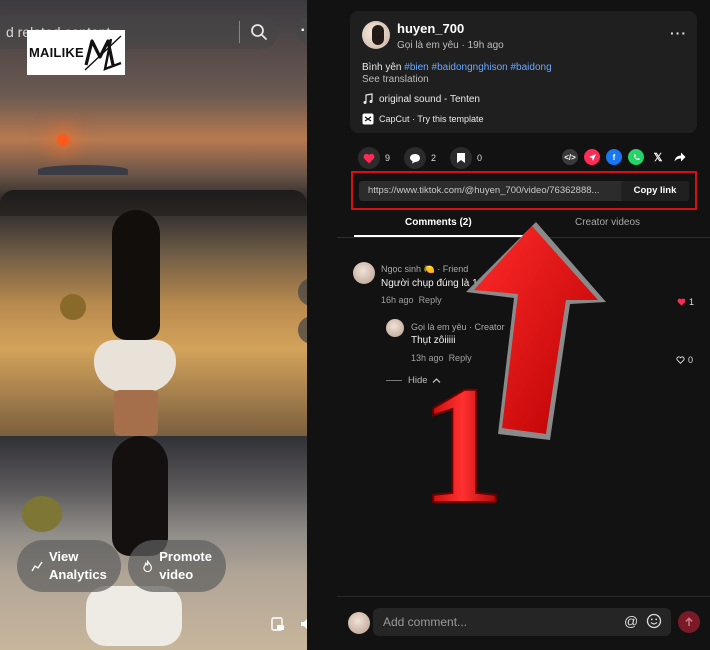 The width and height of the screenshot is (710, 650). What do you see at coordinates (434, 158) in the screenshot?
I see `comment-count: 2` at bounding box center [434, 158].